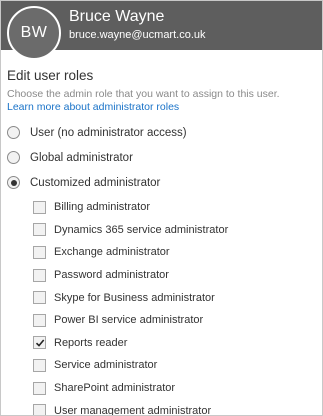  I want to click on custom-role-label: Service administrator, so click(106, 365).